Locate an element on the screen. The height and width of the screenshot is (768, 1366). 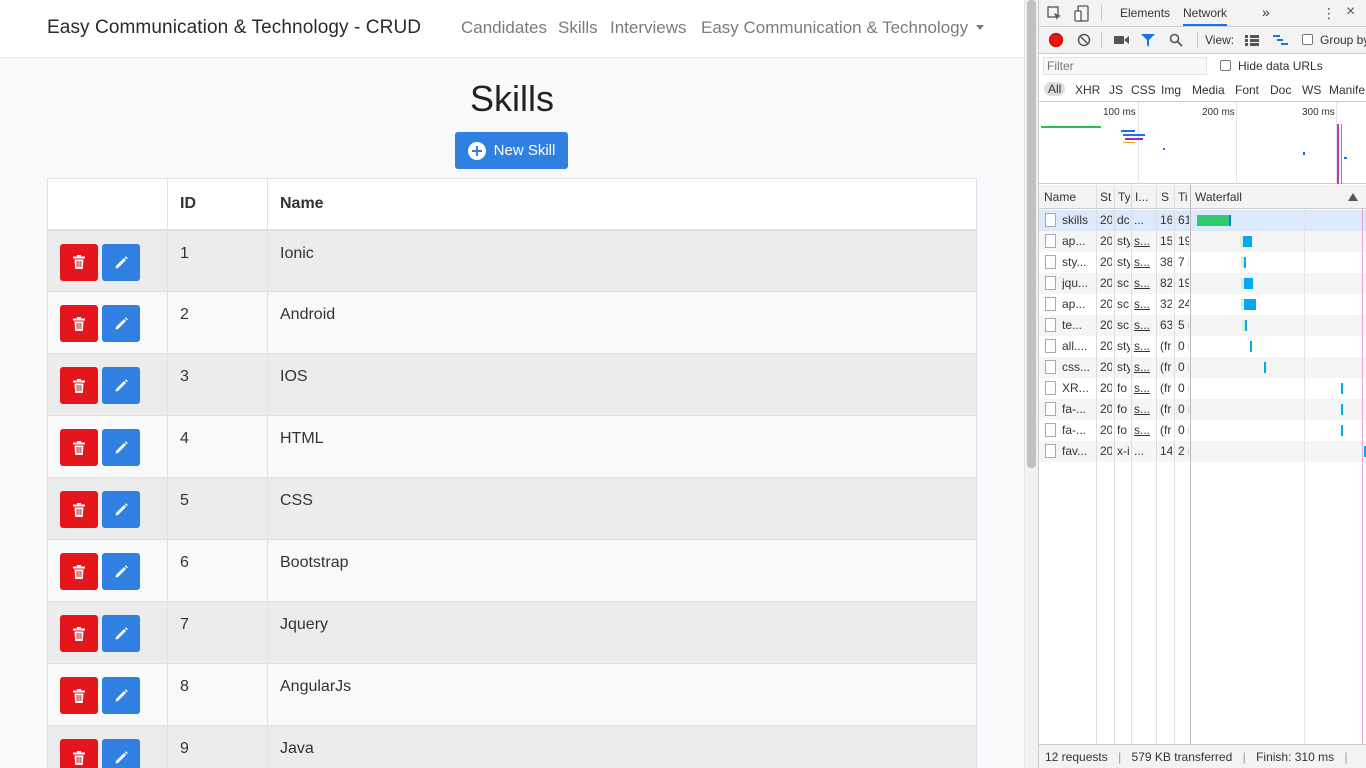
request-row: ap... 20 sc s... 32 24 is located at coordinates (1202, 304).